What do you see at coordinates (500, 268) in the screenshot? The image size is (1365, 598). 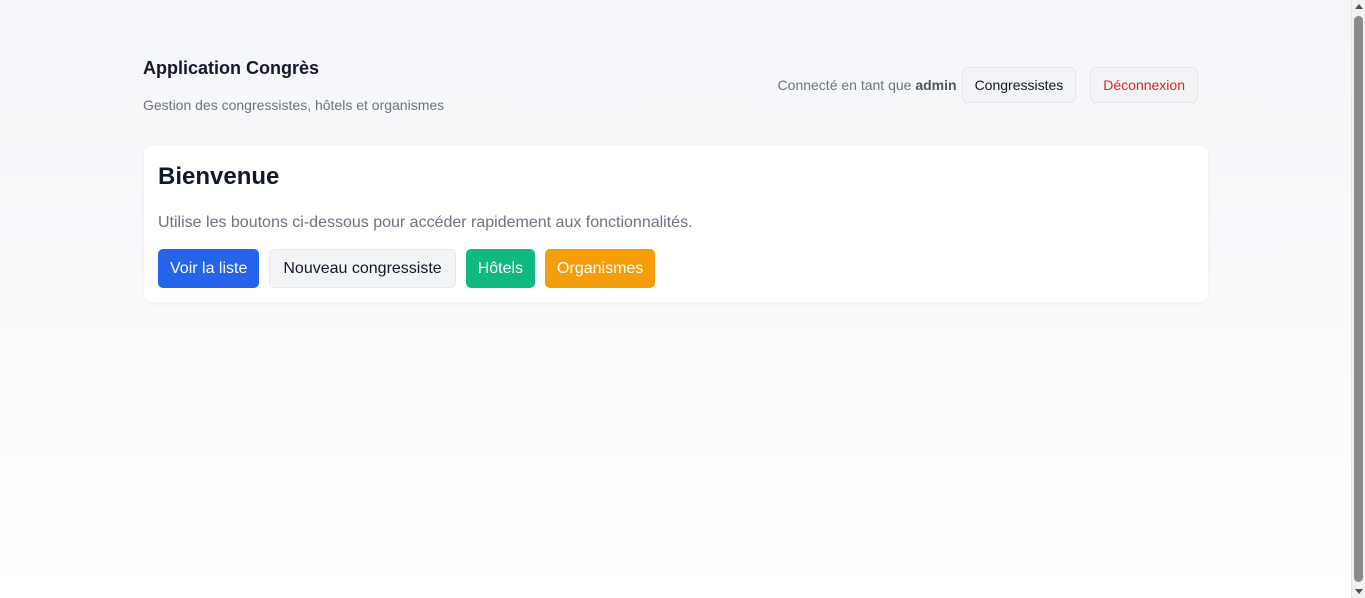 I see `hotels-button: Hôtels` at bounding box center [500, 268].